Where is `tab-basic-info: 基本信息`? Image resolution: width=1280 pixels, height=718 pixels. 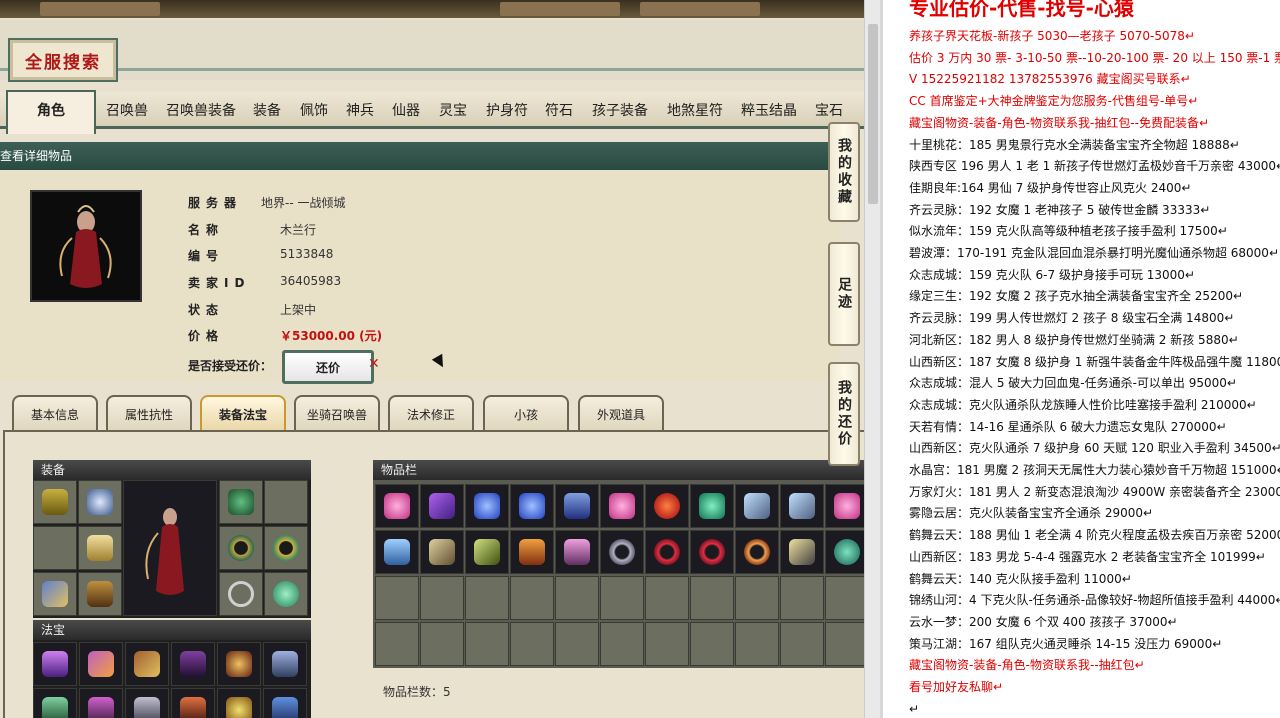 tab-basic-info: 基本信息 is located at coordinates (55, 413).